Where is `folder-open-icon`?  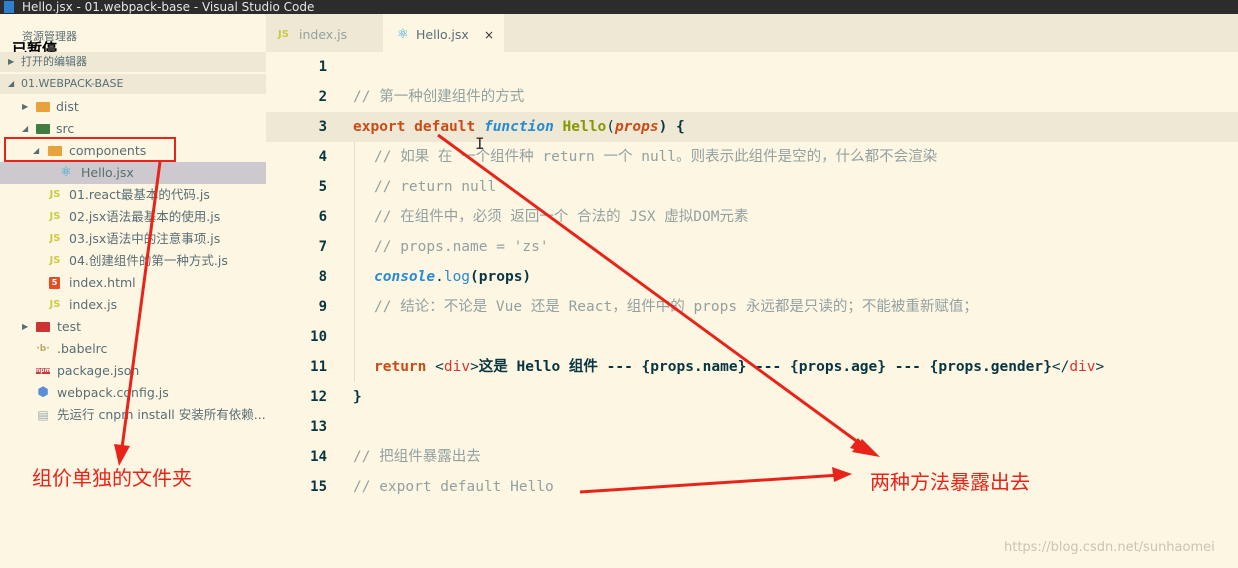
folder-open-icon is located at coordinates (55, 151).